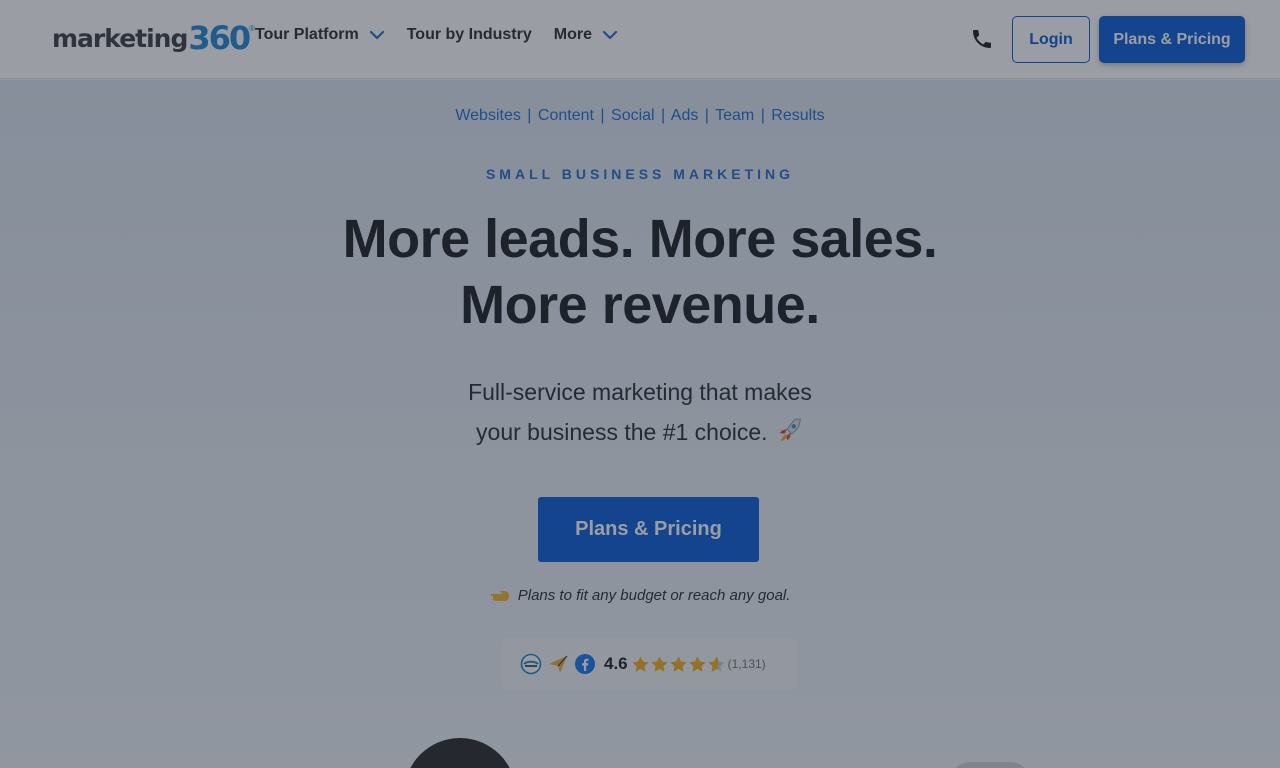 The width and height of the screenshot is (1280, 768). I want to click on subnav-link-content: Content, so click(566, 115).